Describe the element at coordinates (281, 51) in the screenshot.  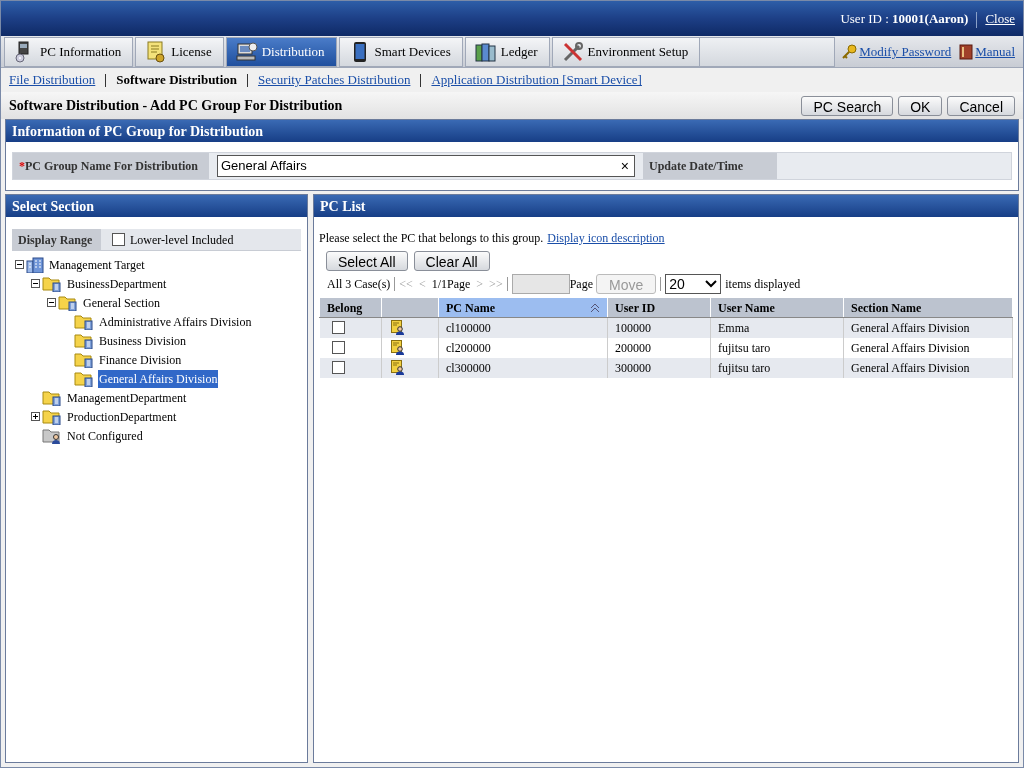
I see `nav-tab: Distribution` at that location.